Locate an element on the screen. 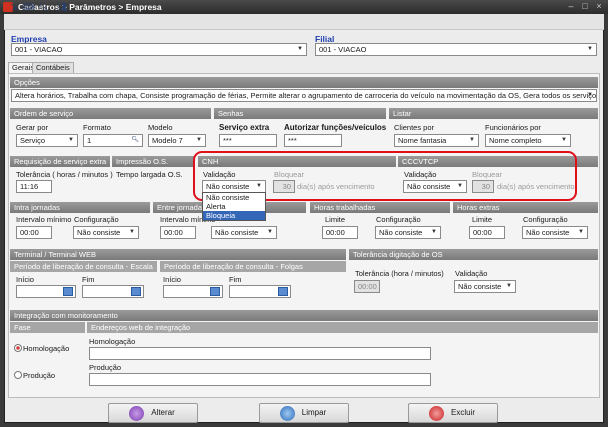  empresa-select: 001 - VIACAO ▼ is located at coordinates (159, 49).